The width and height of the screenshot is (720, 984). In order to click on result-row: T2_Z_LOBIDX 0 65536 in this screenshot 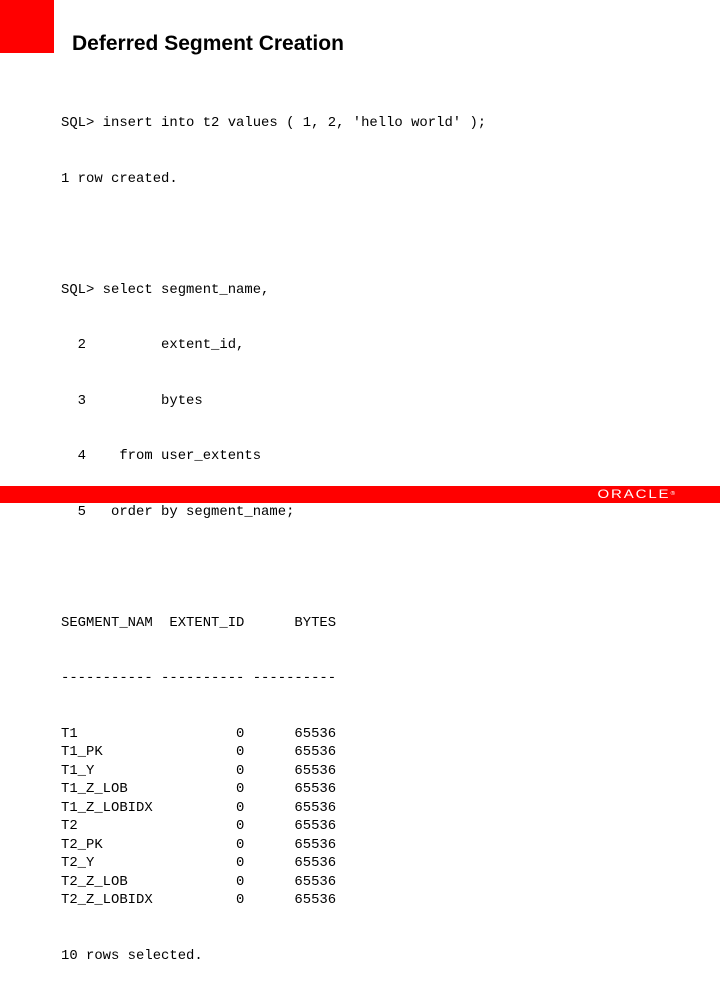, I will do `click(199, 900)`.